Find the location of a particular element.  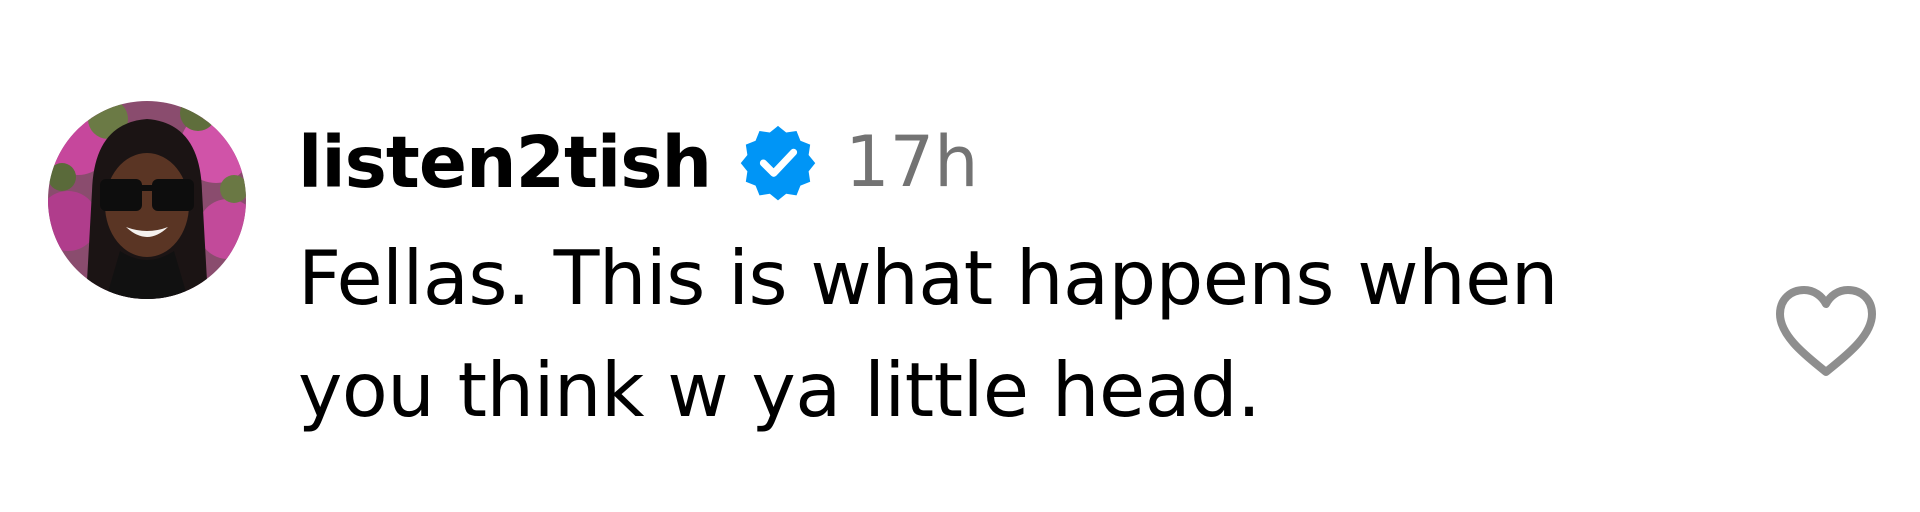

verified-badge-icon is located at coordinates (778, 162).